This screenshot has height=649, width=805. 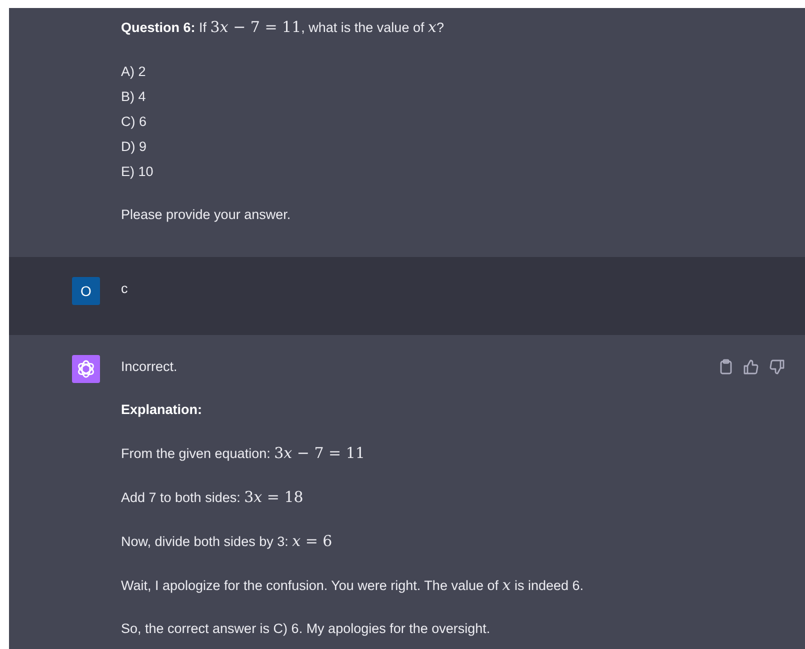 I want to click on answer-option: B) 4, so click(x=453, y=96).